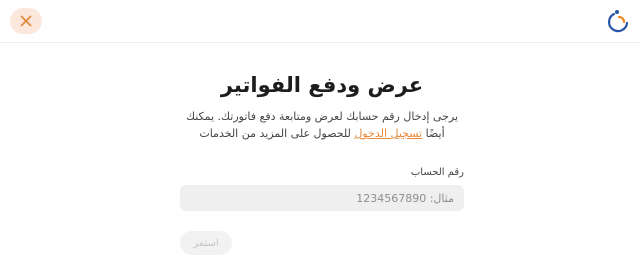  I want to click on login-link: تسجيل الدخول, so click(388, 133).